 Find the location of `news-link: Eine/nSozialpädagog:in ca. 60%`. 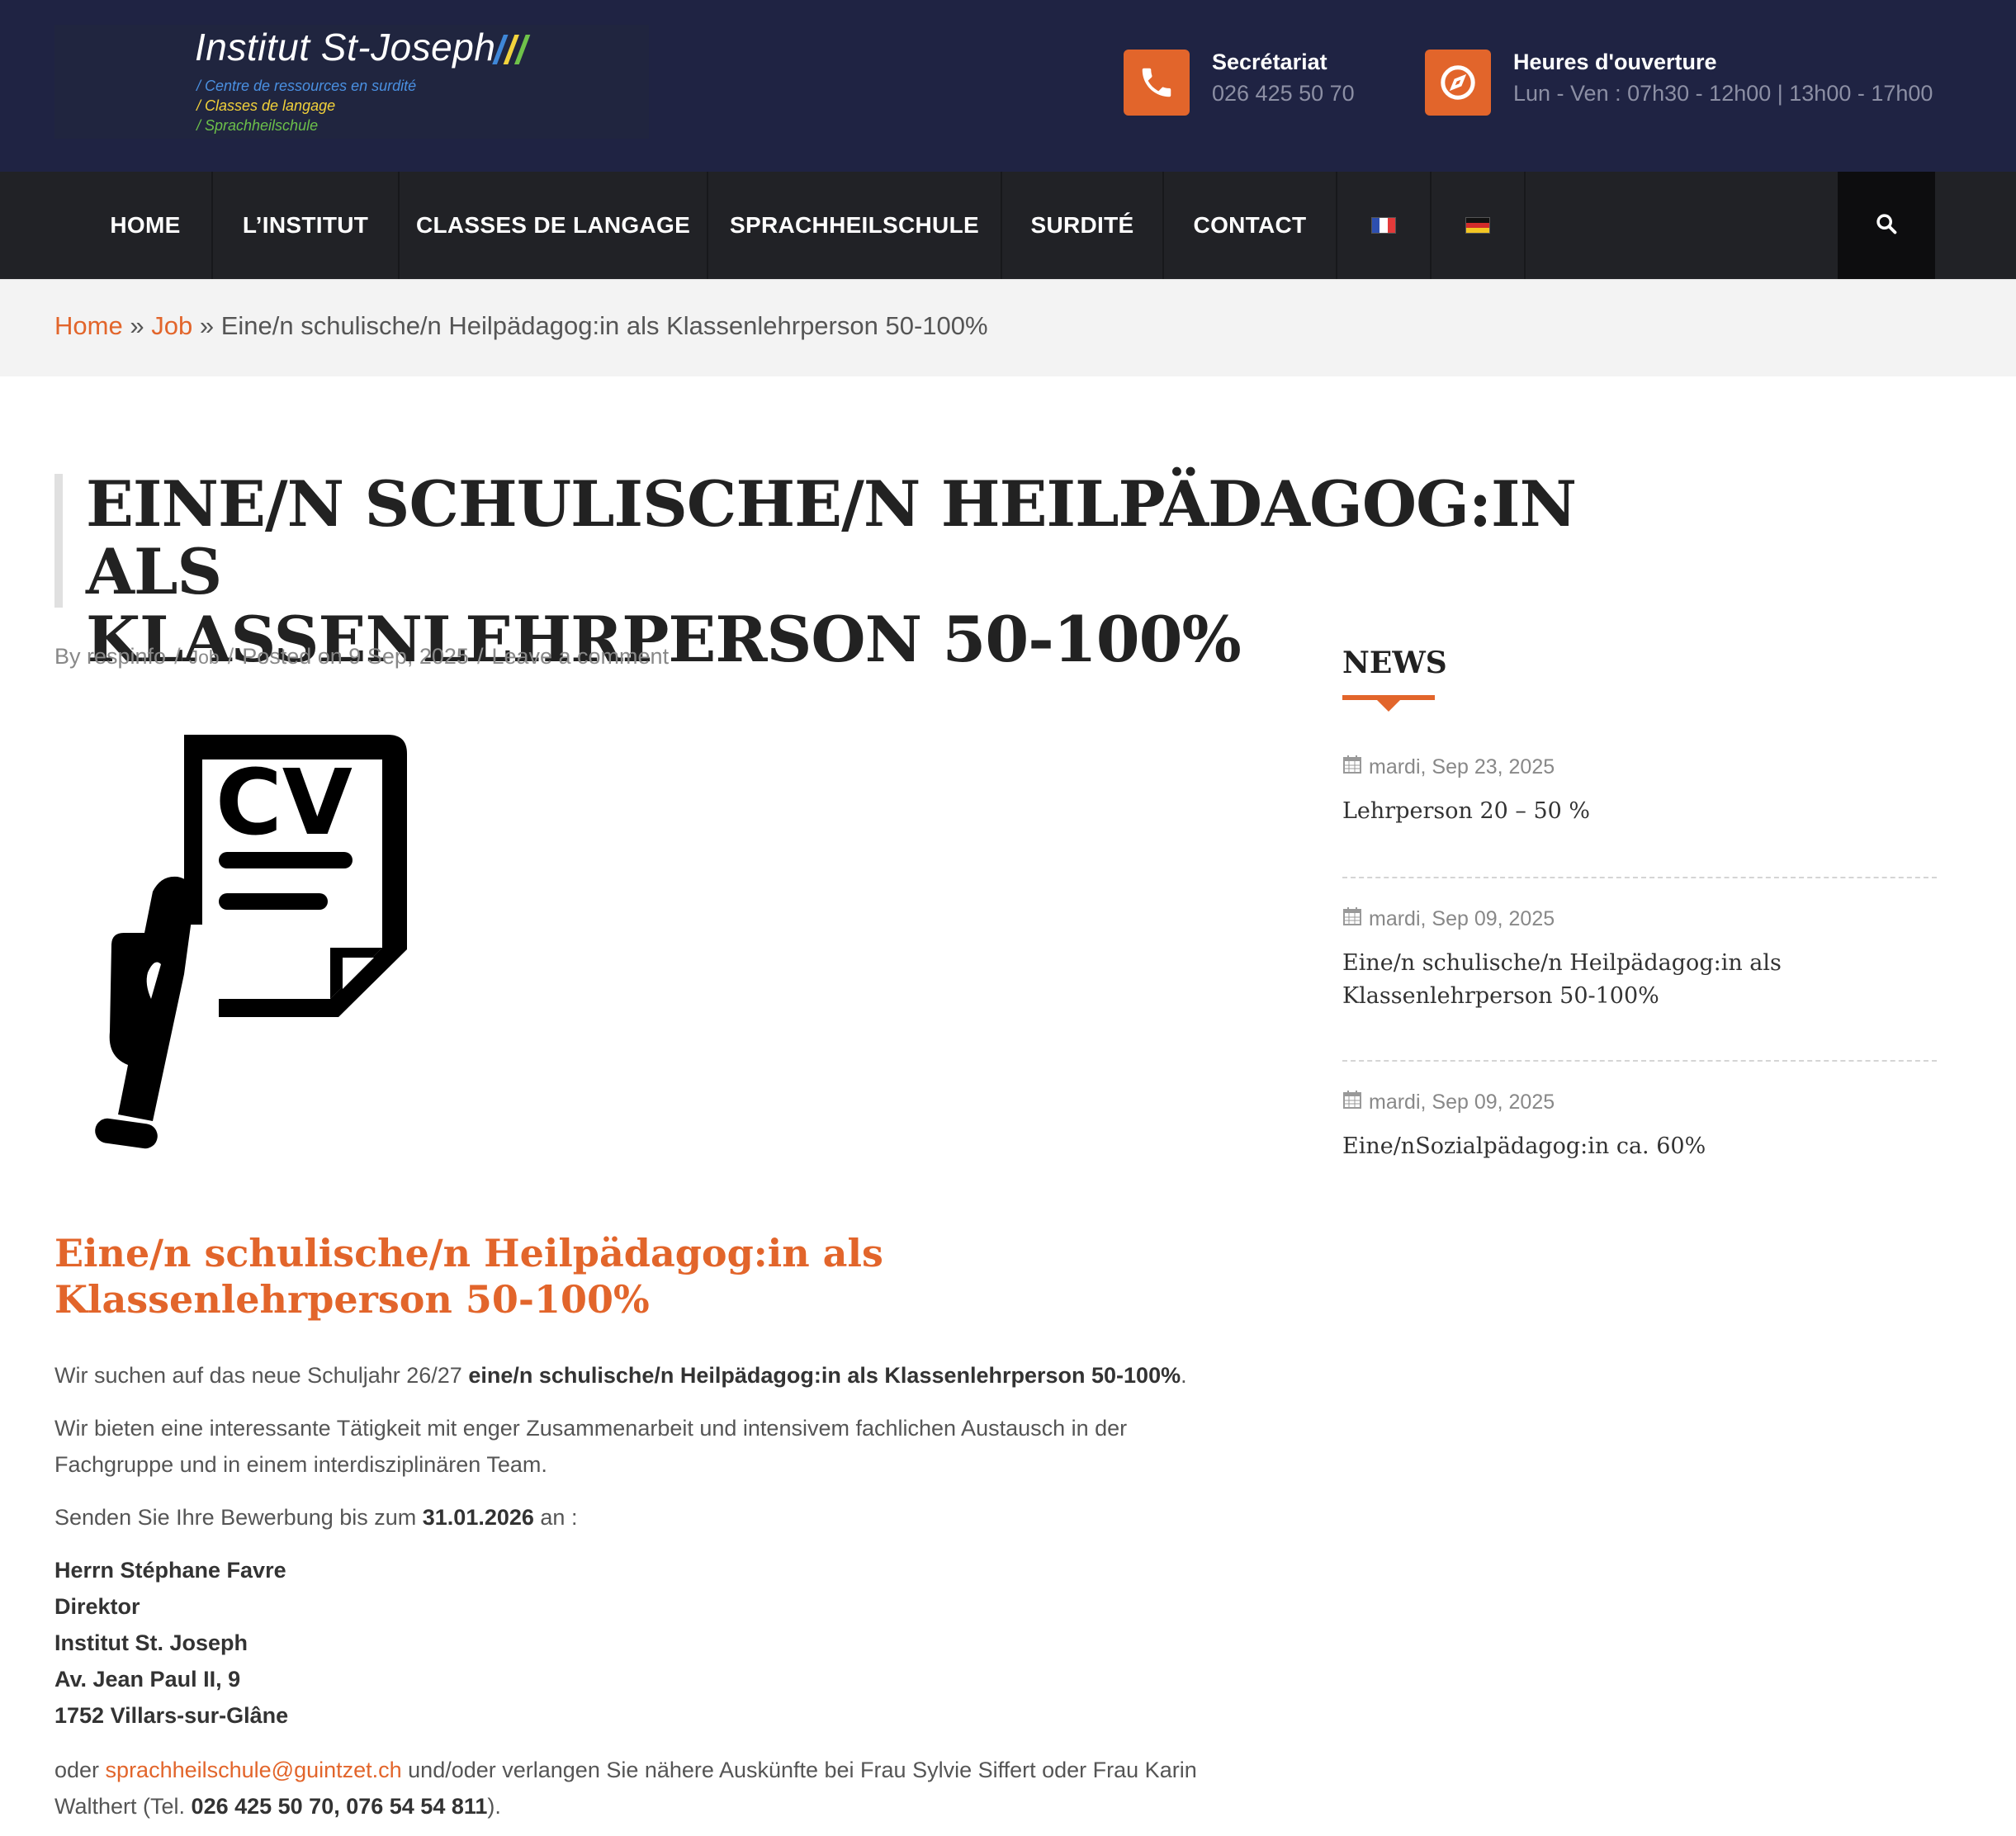

news-link: Eine/nSozialpädagog:in ca. 60% is located at coordinates (1639, 1146).